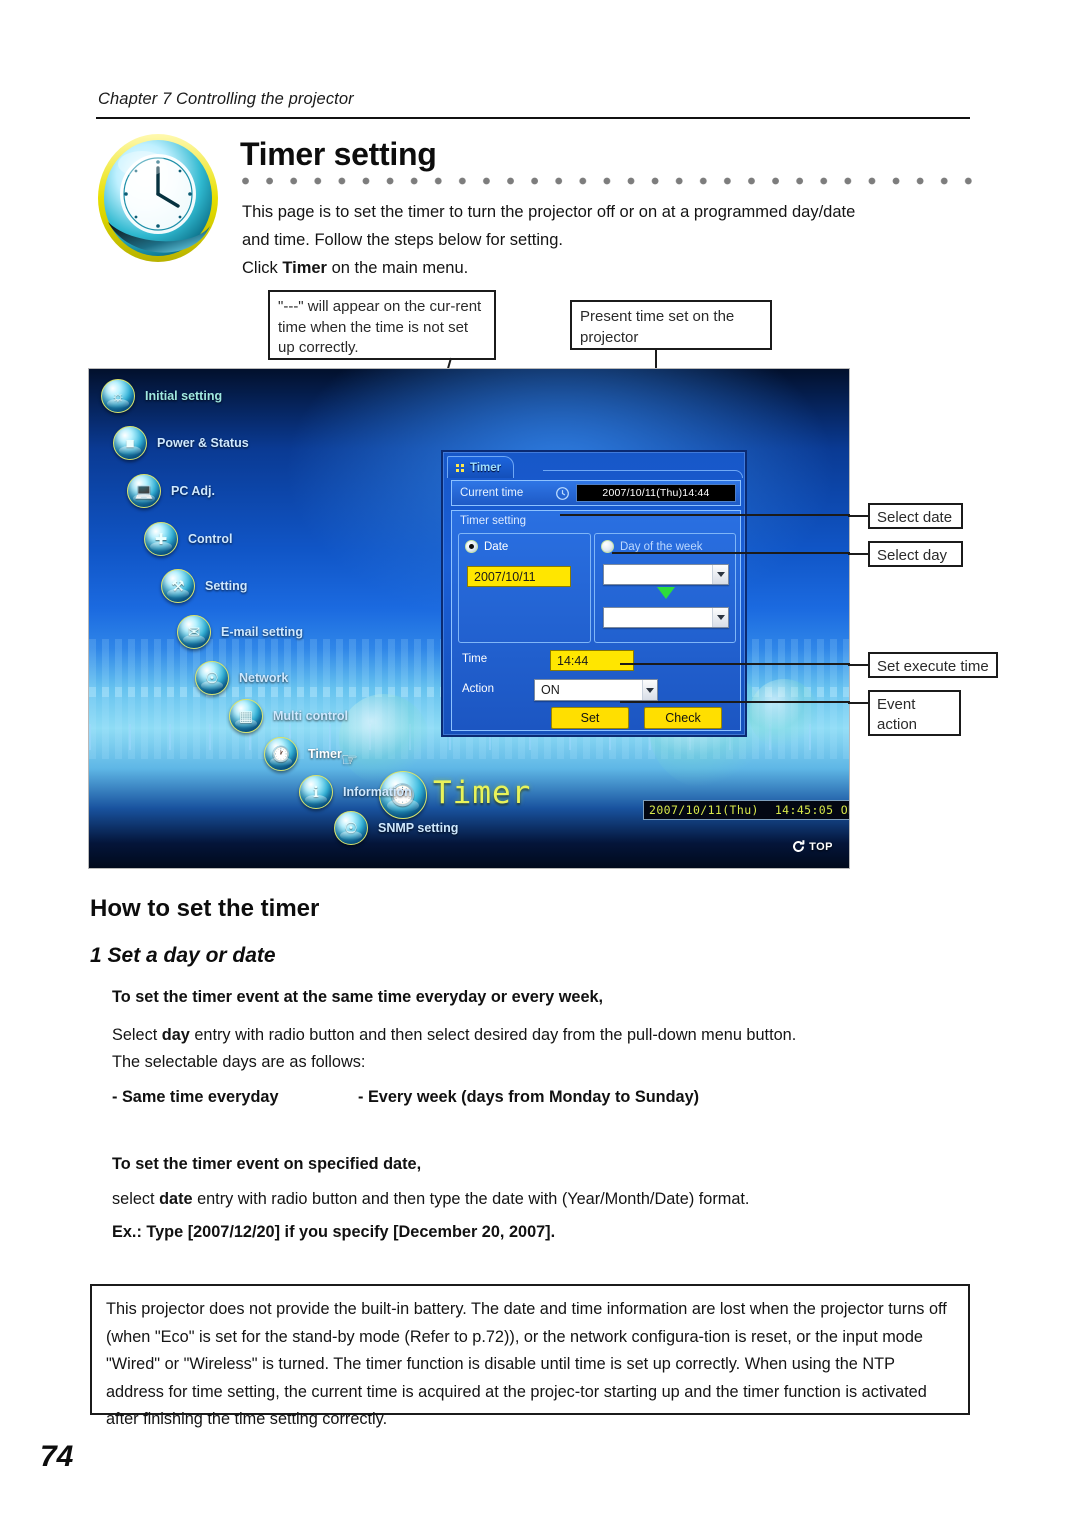  I want to click on lamp-burst-icon, so click(849, 787).